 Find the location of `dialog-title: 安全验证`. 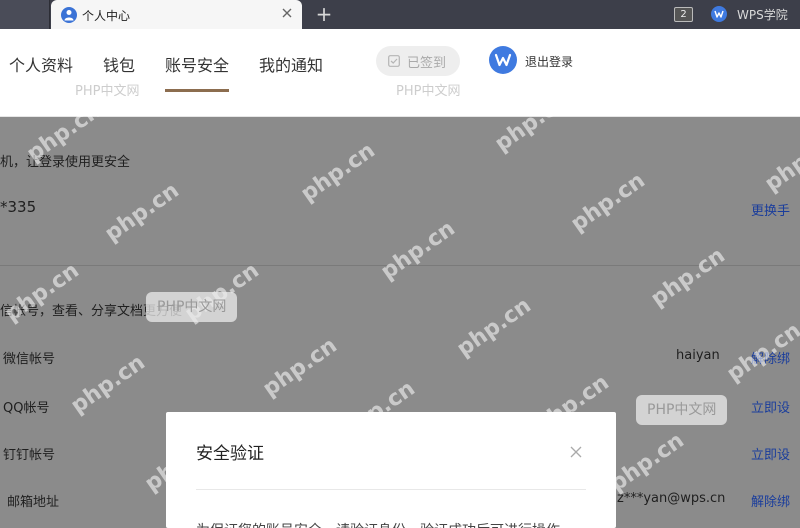

dialog-title: 安全验证 is located at coordinates (230, 454).